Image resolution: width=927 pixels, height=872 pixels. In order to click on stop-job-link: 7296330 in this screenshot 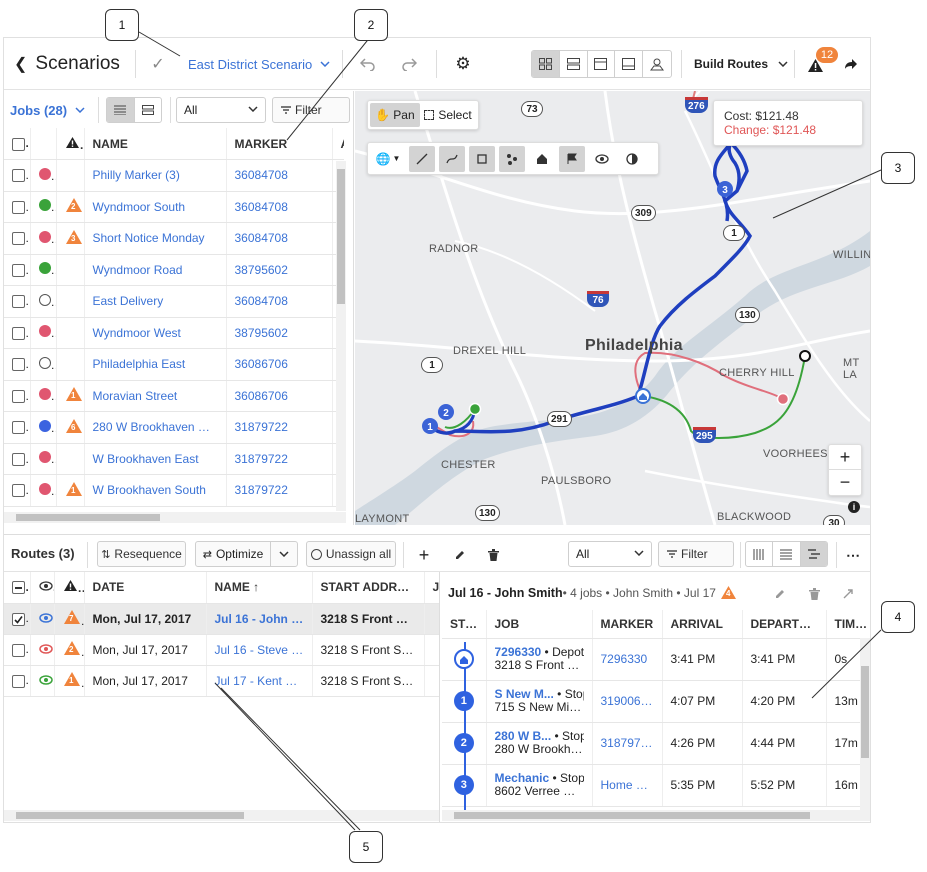, I will do `click(518, 652)`.